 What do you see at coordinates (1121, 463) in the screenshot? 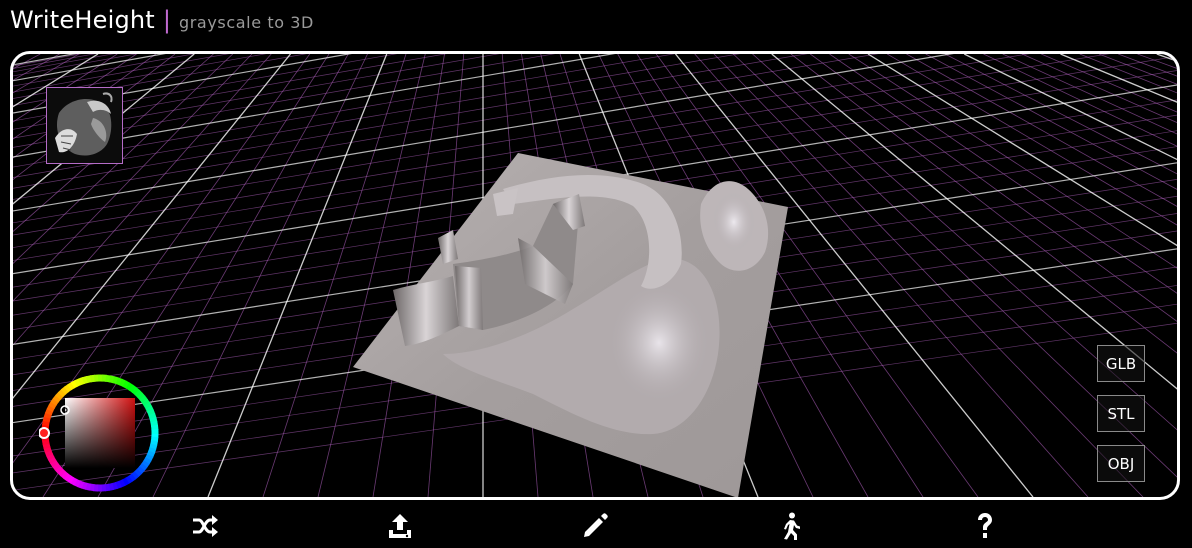
I see `export-obj-button: OBJ` at bounding box center [1121, 463].